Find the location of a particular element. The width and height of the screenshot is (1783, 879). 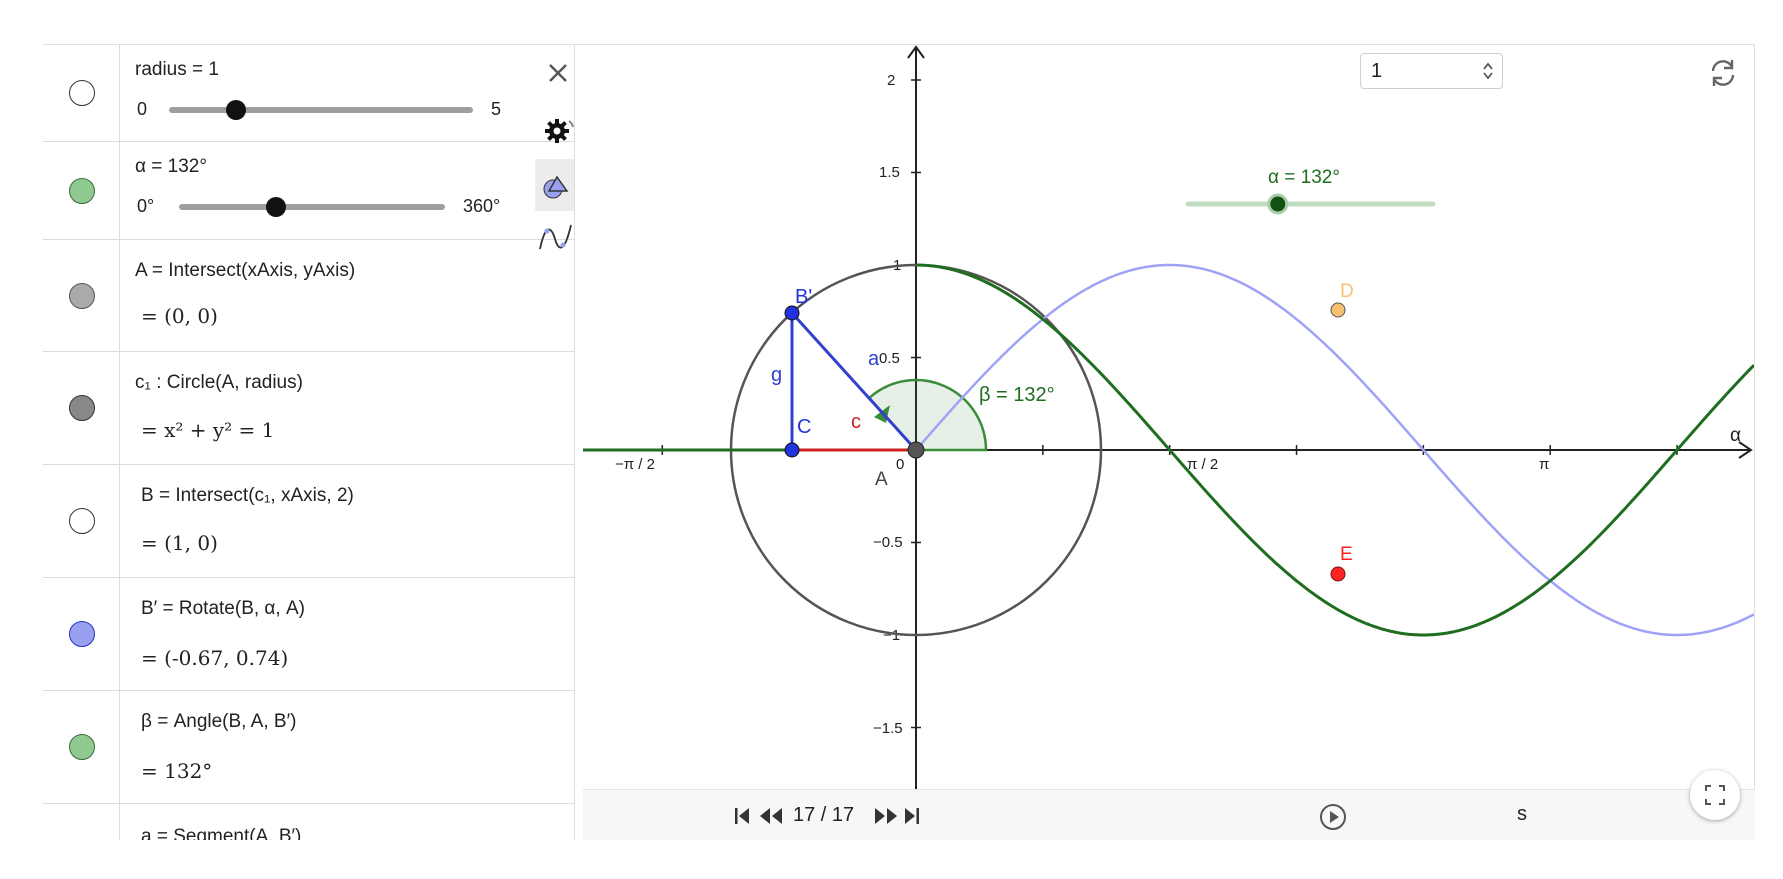

point-label-A: A is located at coordinates (881, 479).